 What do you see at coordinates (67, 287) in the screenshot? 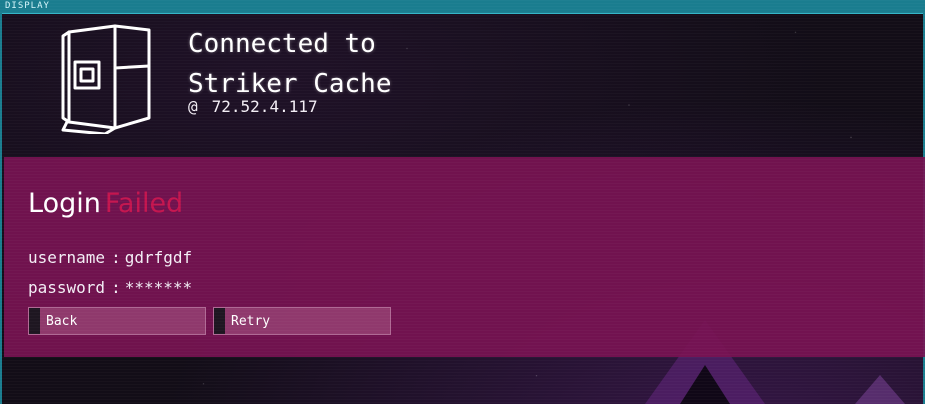
I see `password-label: password` at bounding box center [67, 287].